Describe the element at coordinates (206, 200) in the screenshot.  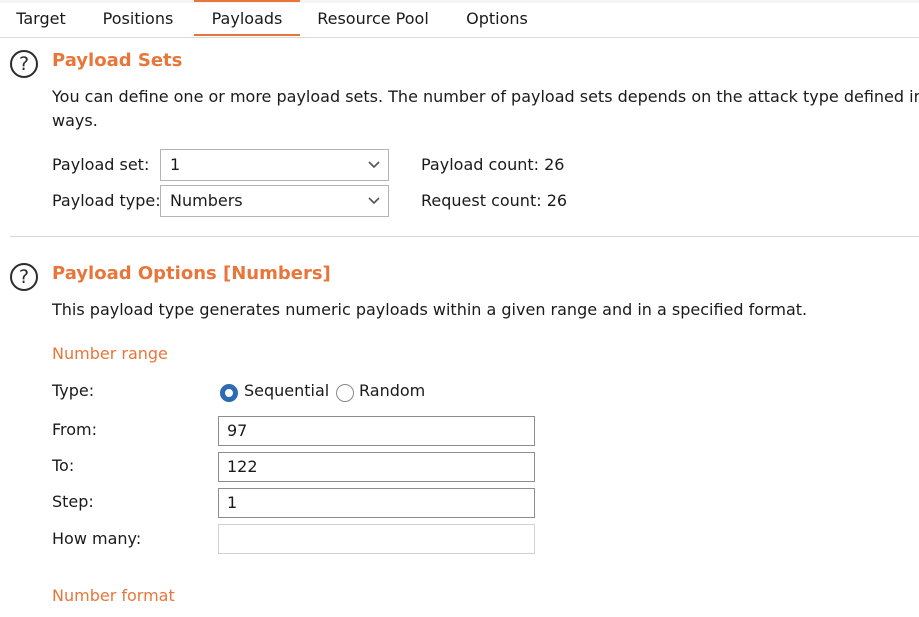
I see `payload-type-value: Numbers` at that location.